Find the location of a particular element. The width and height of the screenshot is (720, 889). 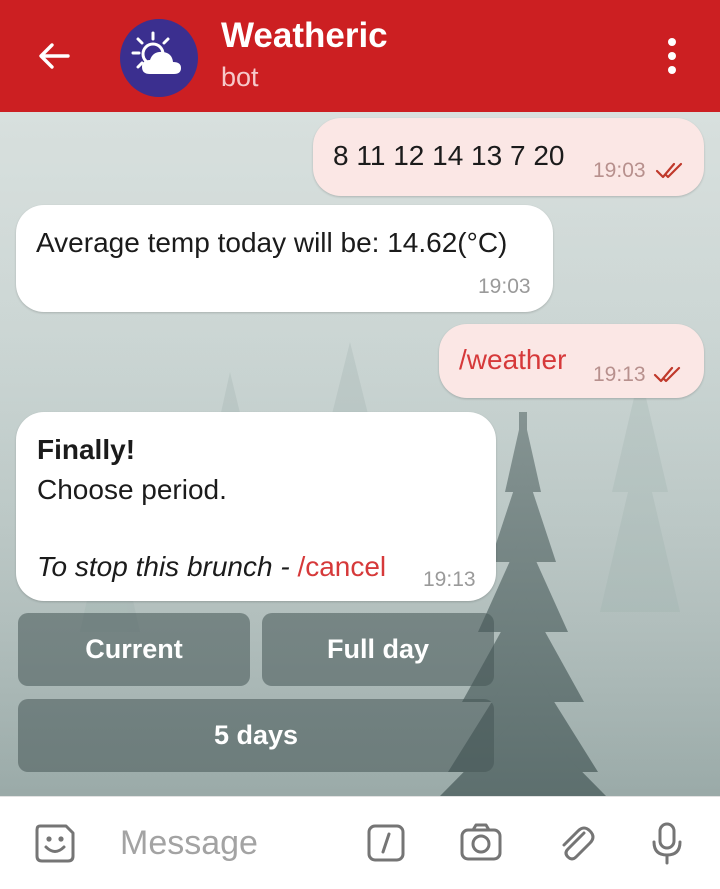

attach-icon is located at coordinates (578, 843).